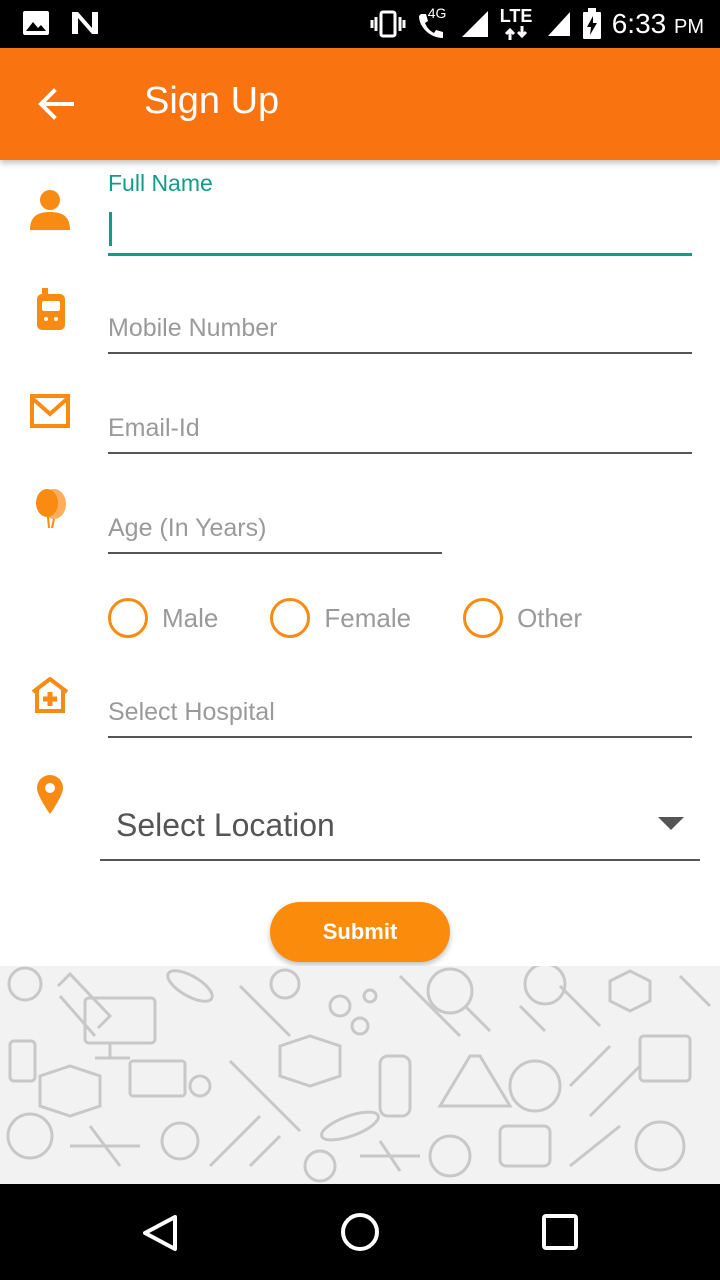  What do you see at coordinates (400, 231) in the screenshot?
I see `full-name-input` at bounding box center [400, 231].